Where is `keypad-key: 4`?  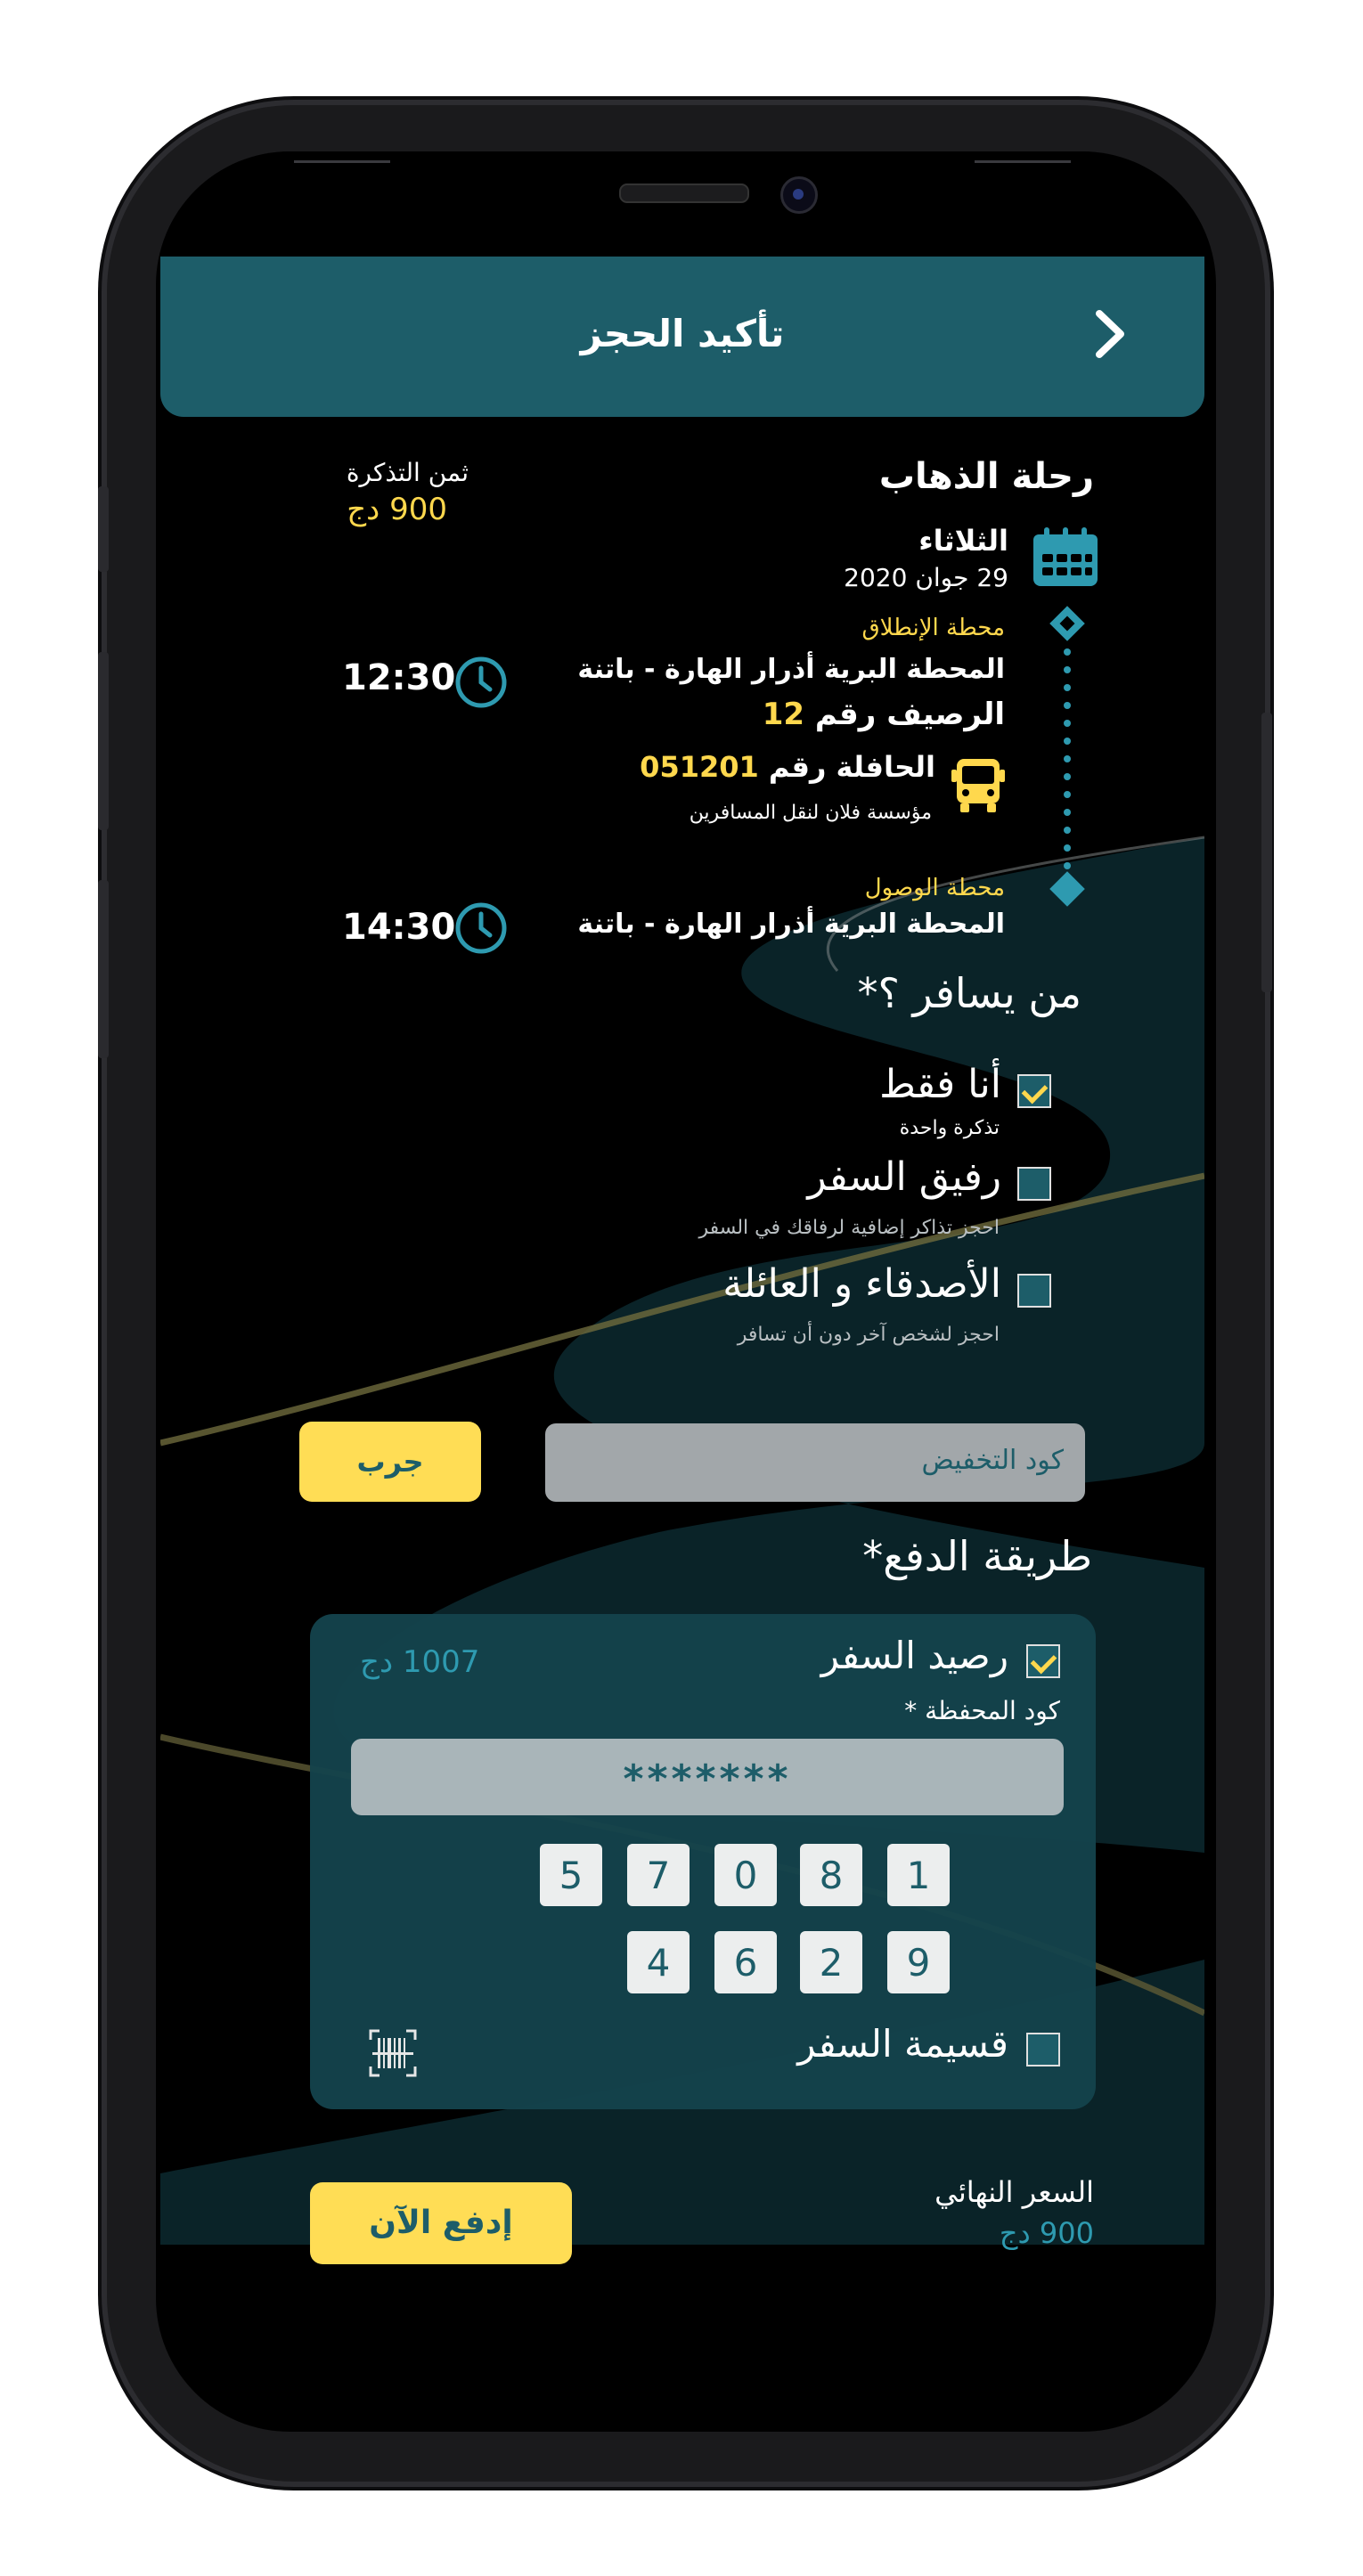
keypad-key: 4 is located at coordinates (659, 1962).